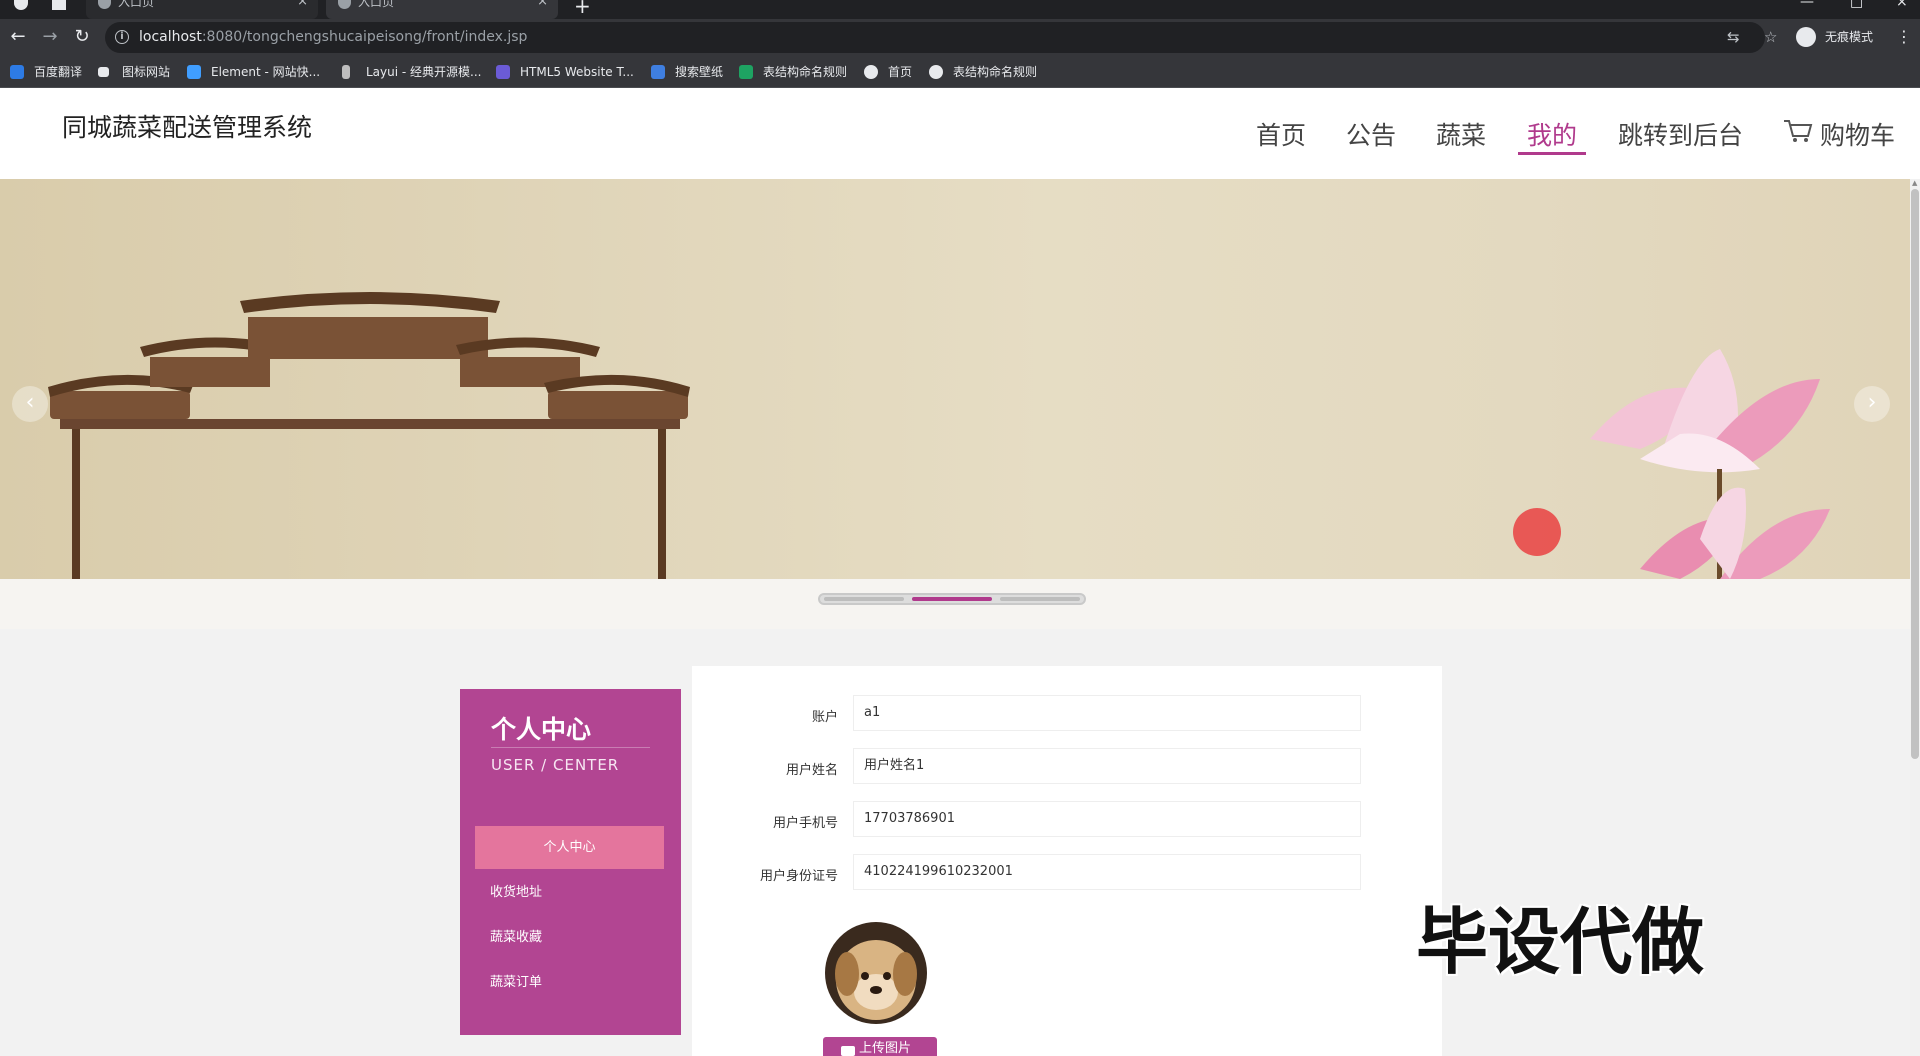  What do you see at coordinates (103, 72) in the screenshot?
I see `flag-icon` at bounding box center [103, 72].